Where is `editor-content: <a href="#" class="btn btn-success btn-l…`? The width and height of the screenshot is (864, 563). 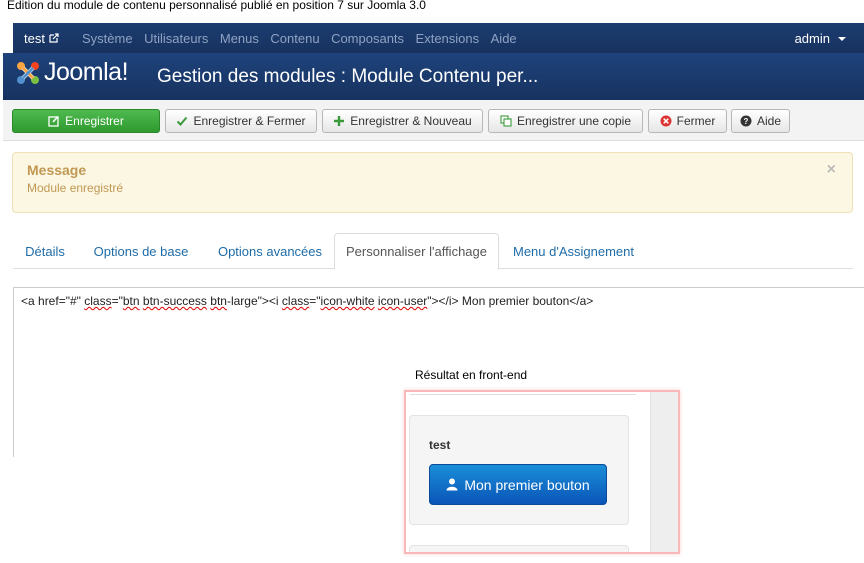
editor-content: <a href="#" class="btn btn-success btn-l… is located at coordinates (307, 301).